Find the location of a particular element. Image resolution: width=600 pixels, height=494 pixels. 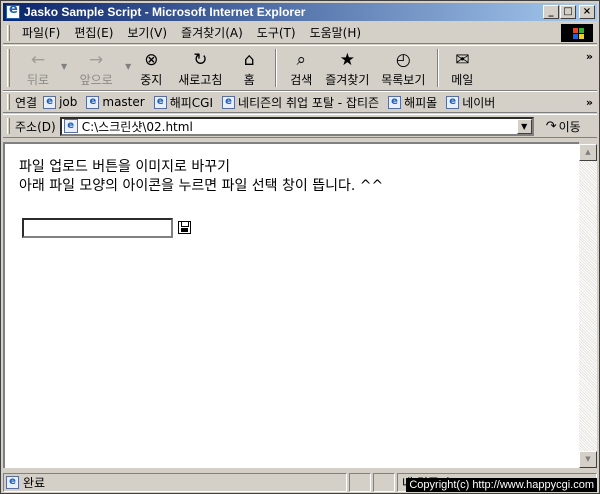

close-button: × is located at coordinates (587, 12).